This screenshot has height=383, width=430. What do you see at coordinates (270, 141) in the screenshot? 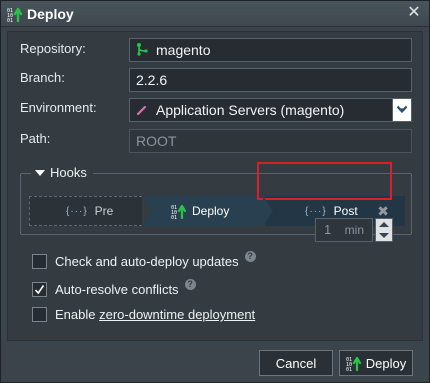
I see `path-input: ROOT` at bounding box center [270, 141].